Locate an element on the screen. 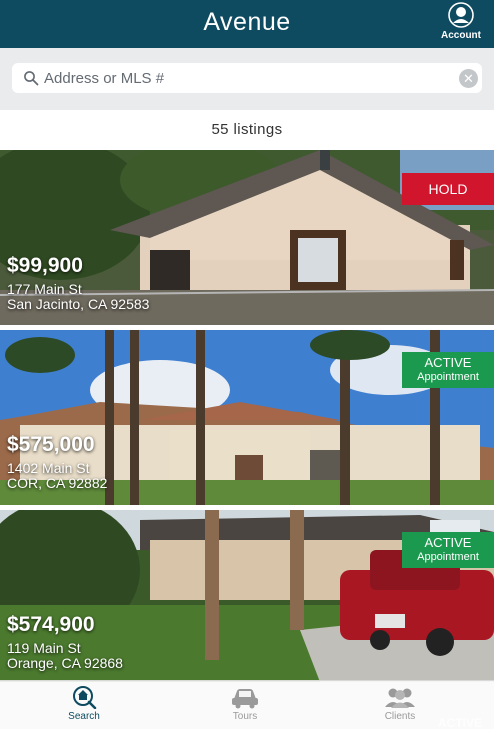 The width and height of the screenshot is (494, 729). tab-clients: Clients is located at coordinates (400, 703).